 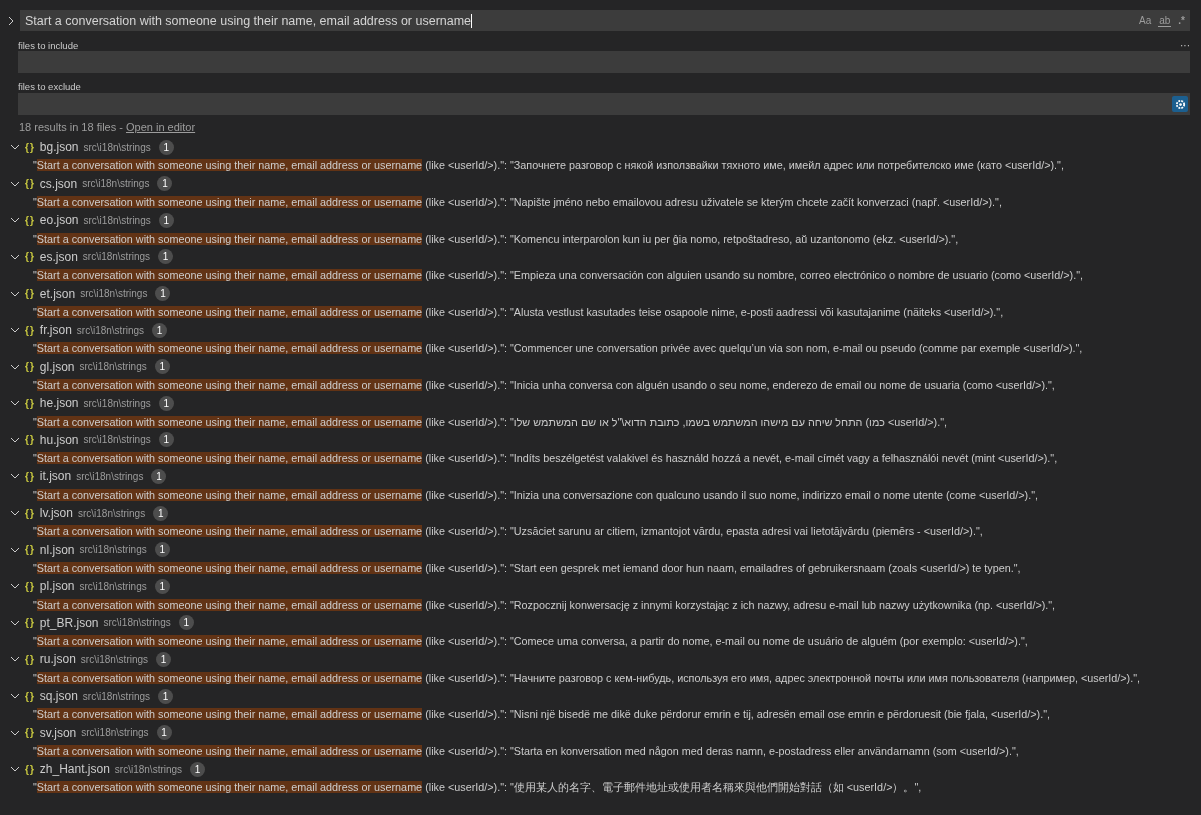 What do you see at coordinates (517, 202) in the screenshot?
I see `match-line: "Start a conversation with someone using their name, email address or username (like <userId/>).": "Napište jméno nebo emailovou adresu uživatele se kterým chcete začít konverzaci (např. <userId/>).",` at bounding box center [517, 202].